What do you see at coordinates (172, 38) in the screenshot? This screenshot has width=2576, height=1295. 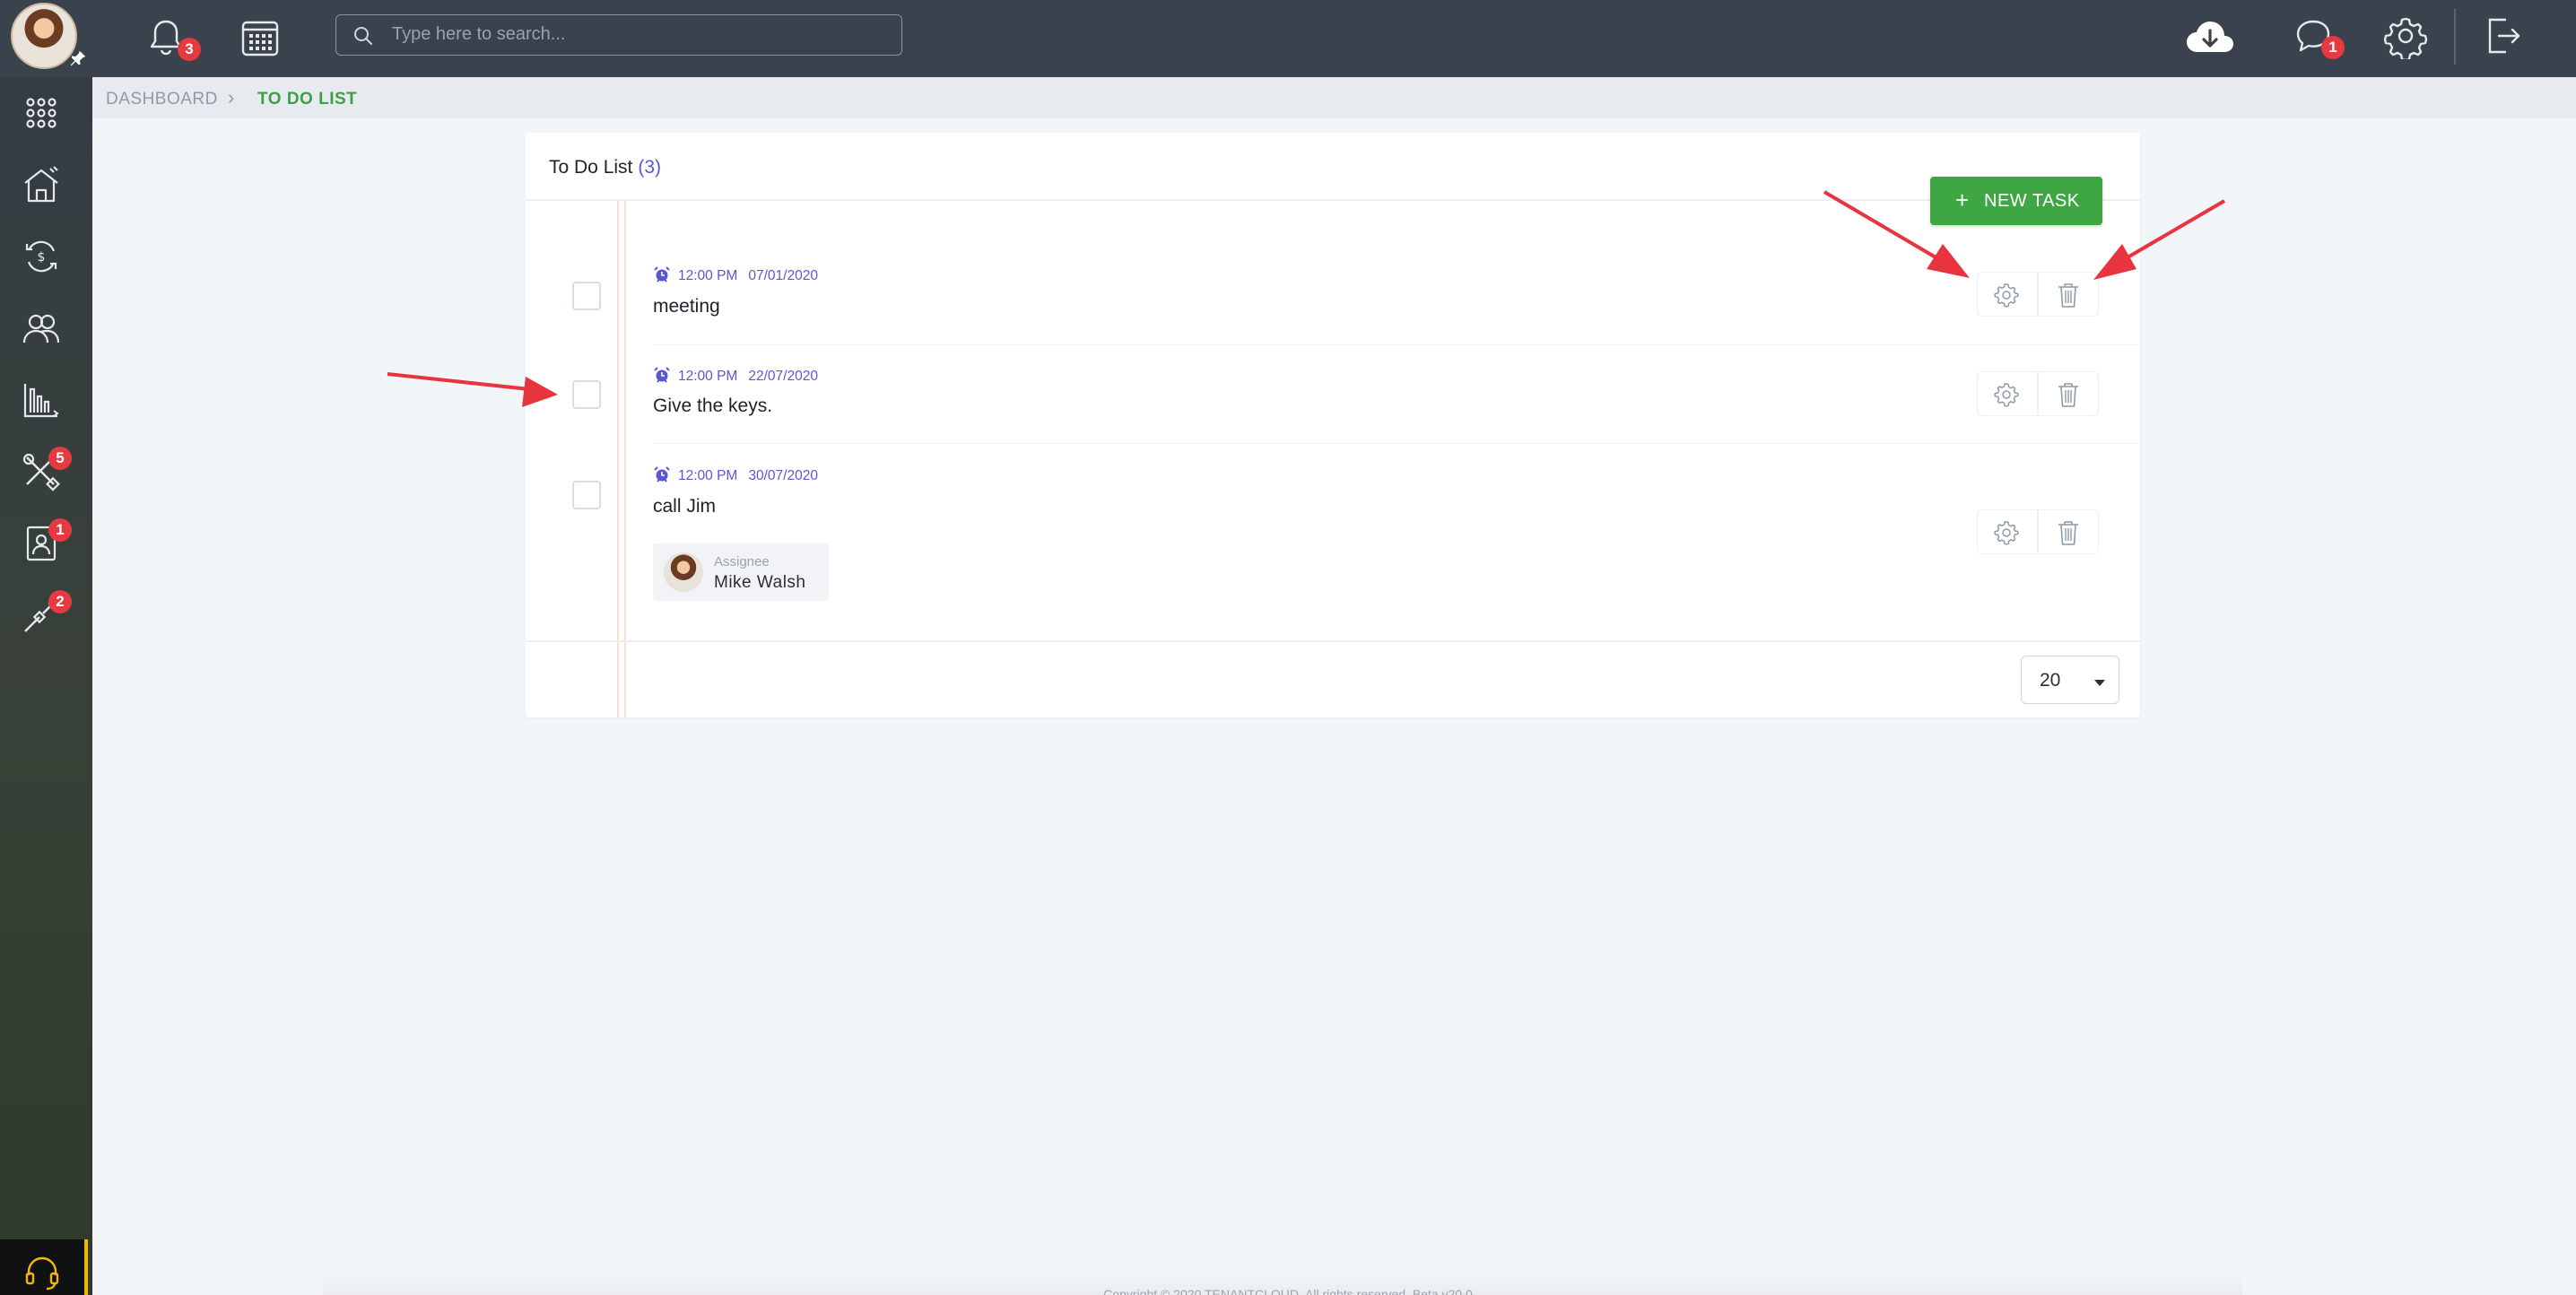 I see `notifications-bell: 3` at bounding box center [172, 38].